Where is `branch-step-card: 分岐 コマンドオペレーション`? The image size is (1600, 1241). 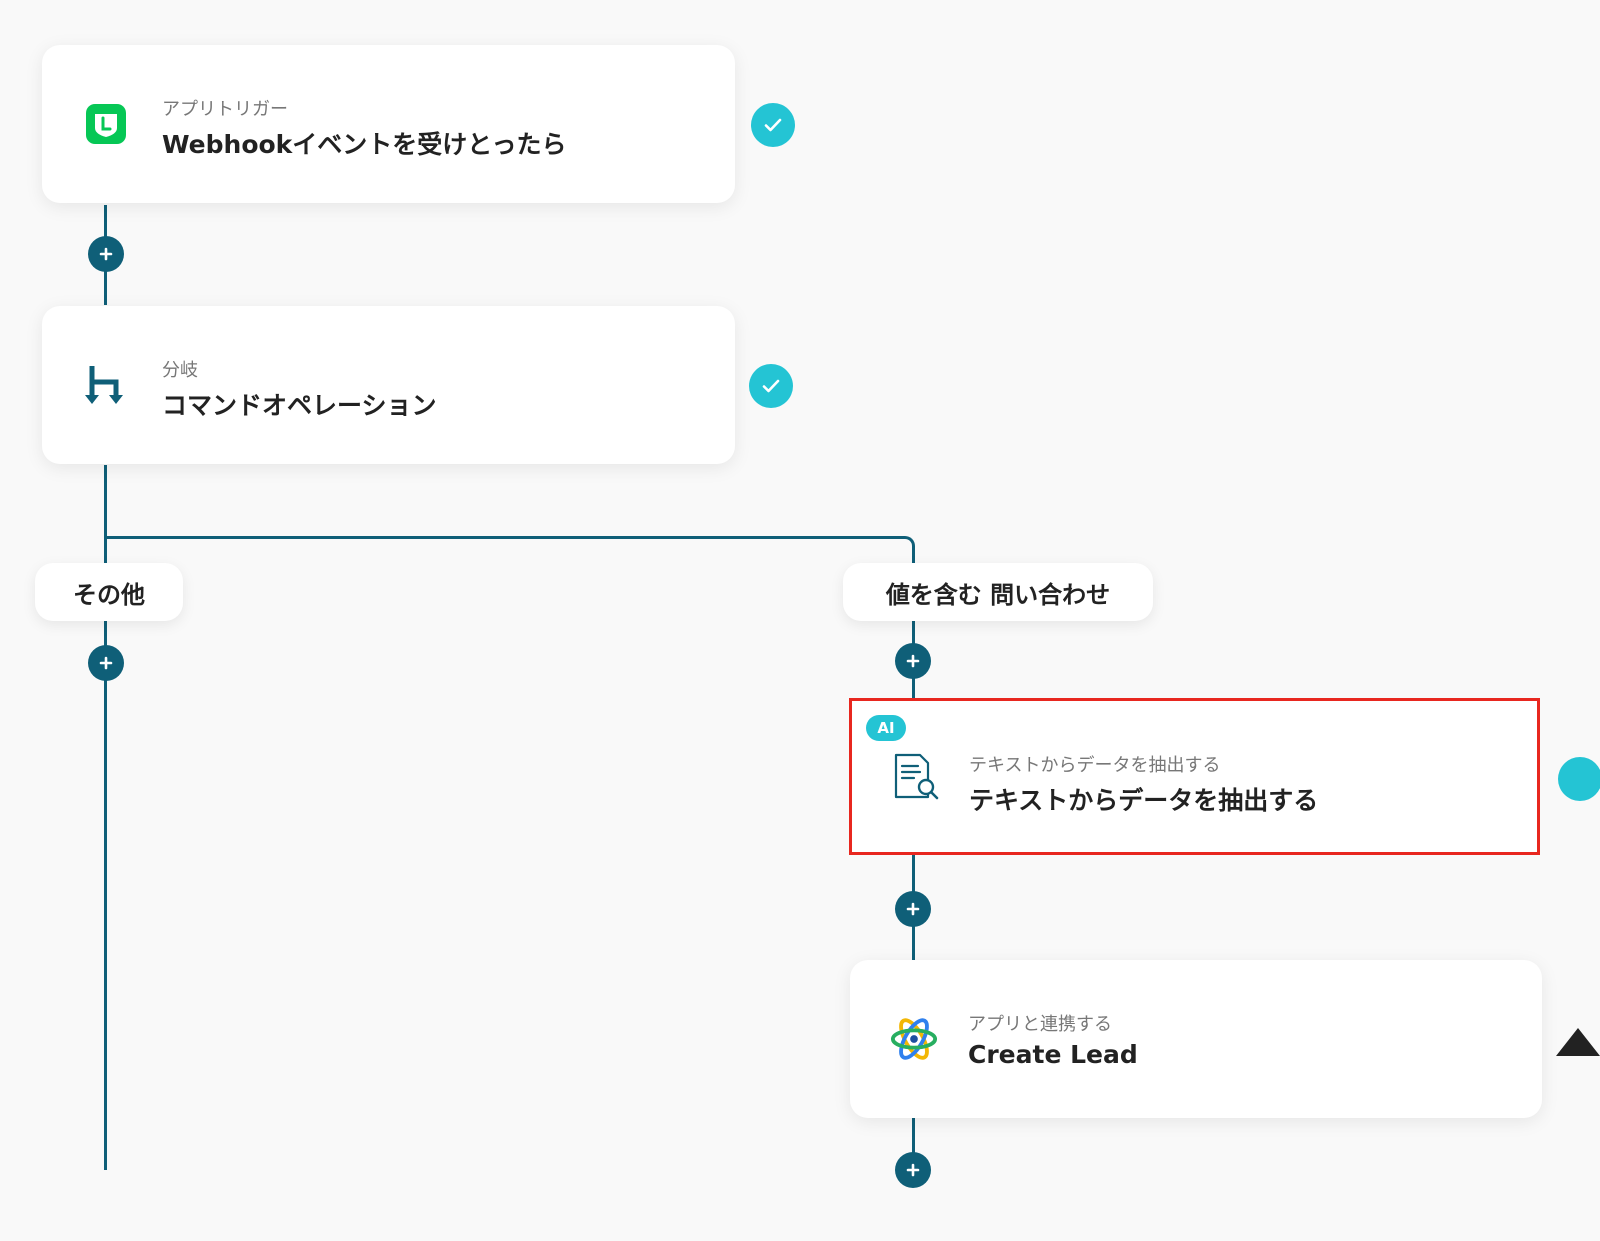 branch-step-card: 分岐 コマンドオペレーション is located at coordinates (388, 385).